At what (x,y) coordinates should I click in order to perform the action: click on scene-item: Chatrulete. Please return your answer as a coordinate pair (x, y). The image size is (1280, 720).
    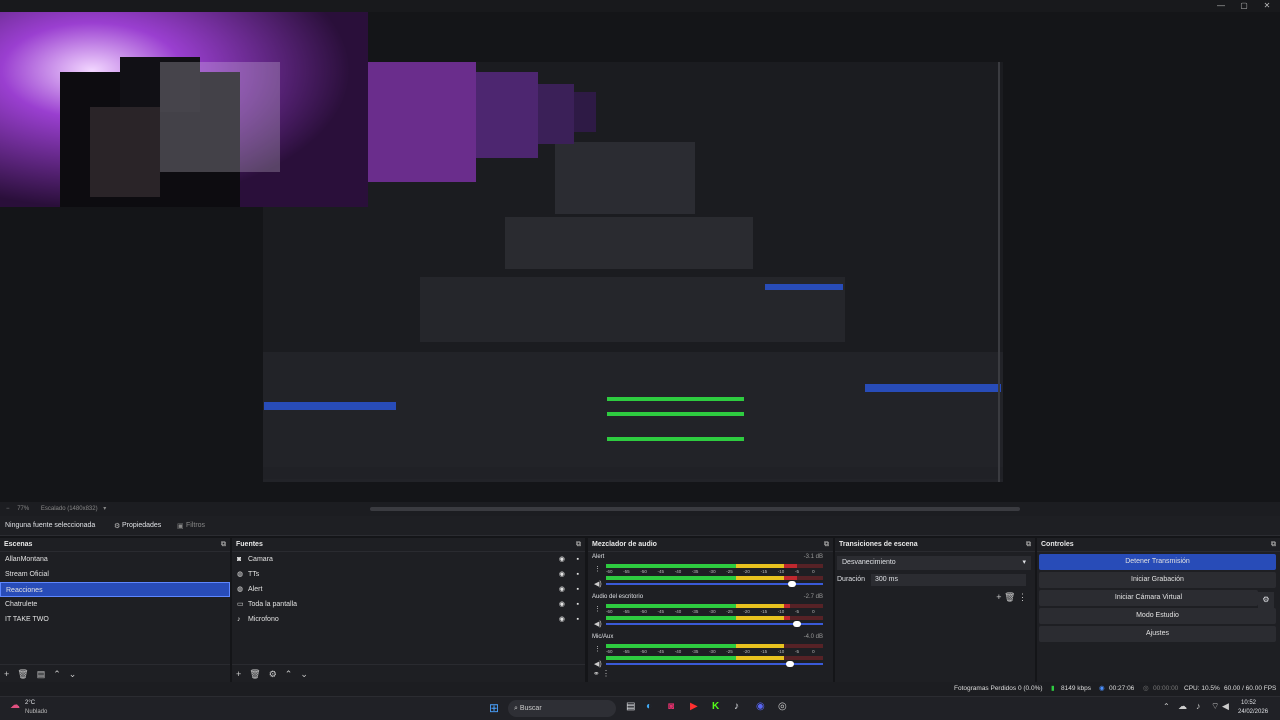
    Looking at the image, I should click on (115, 604).